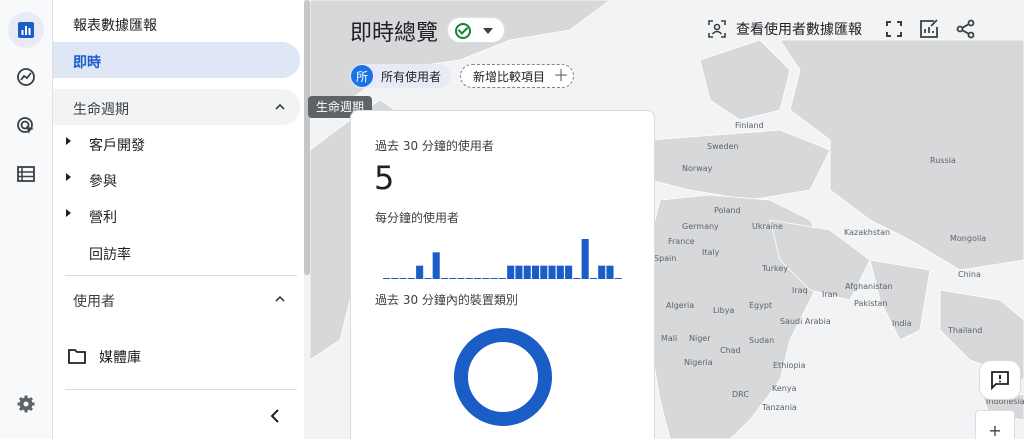 This screenshot has height=439, width=1024. What do you see at coordinates (779, 407) in the screenshot?
I see `map-label: Tanzania` at bounding box center [779, 407].